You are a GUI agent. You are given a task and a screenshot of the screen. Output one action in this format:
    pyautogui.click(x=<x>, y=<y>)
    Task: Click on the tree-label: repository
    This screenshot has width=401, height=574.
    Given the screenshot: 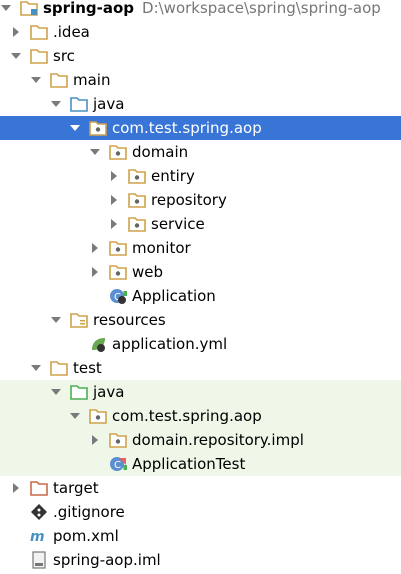 What is the action you would take?
    pyautogui.click(x=189, y=200)
    